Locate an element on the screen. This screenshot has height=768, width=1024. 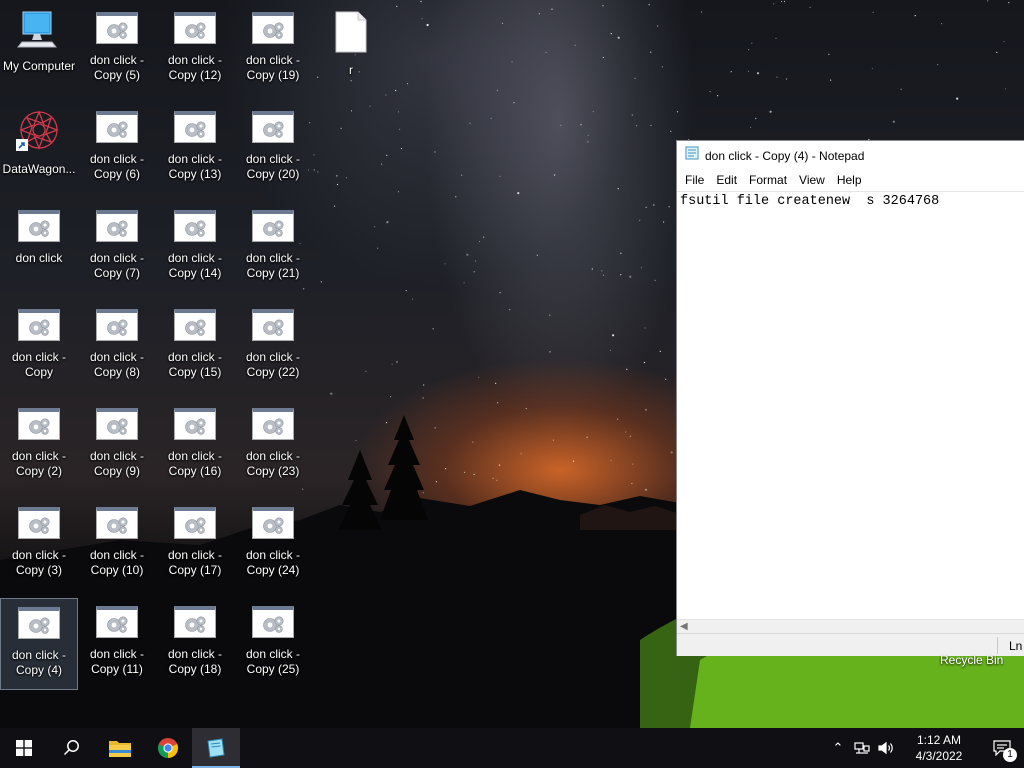
clock: 1:12 AM 4/3/2022 is located at coordinates (939, 748).